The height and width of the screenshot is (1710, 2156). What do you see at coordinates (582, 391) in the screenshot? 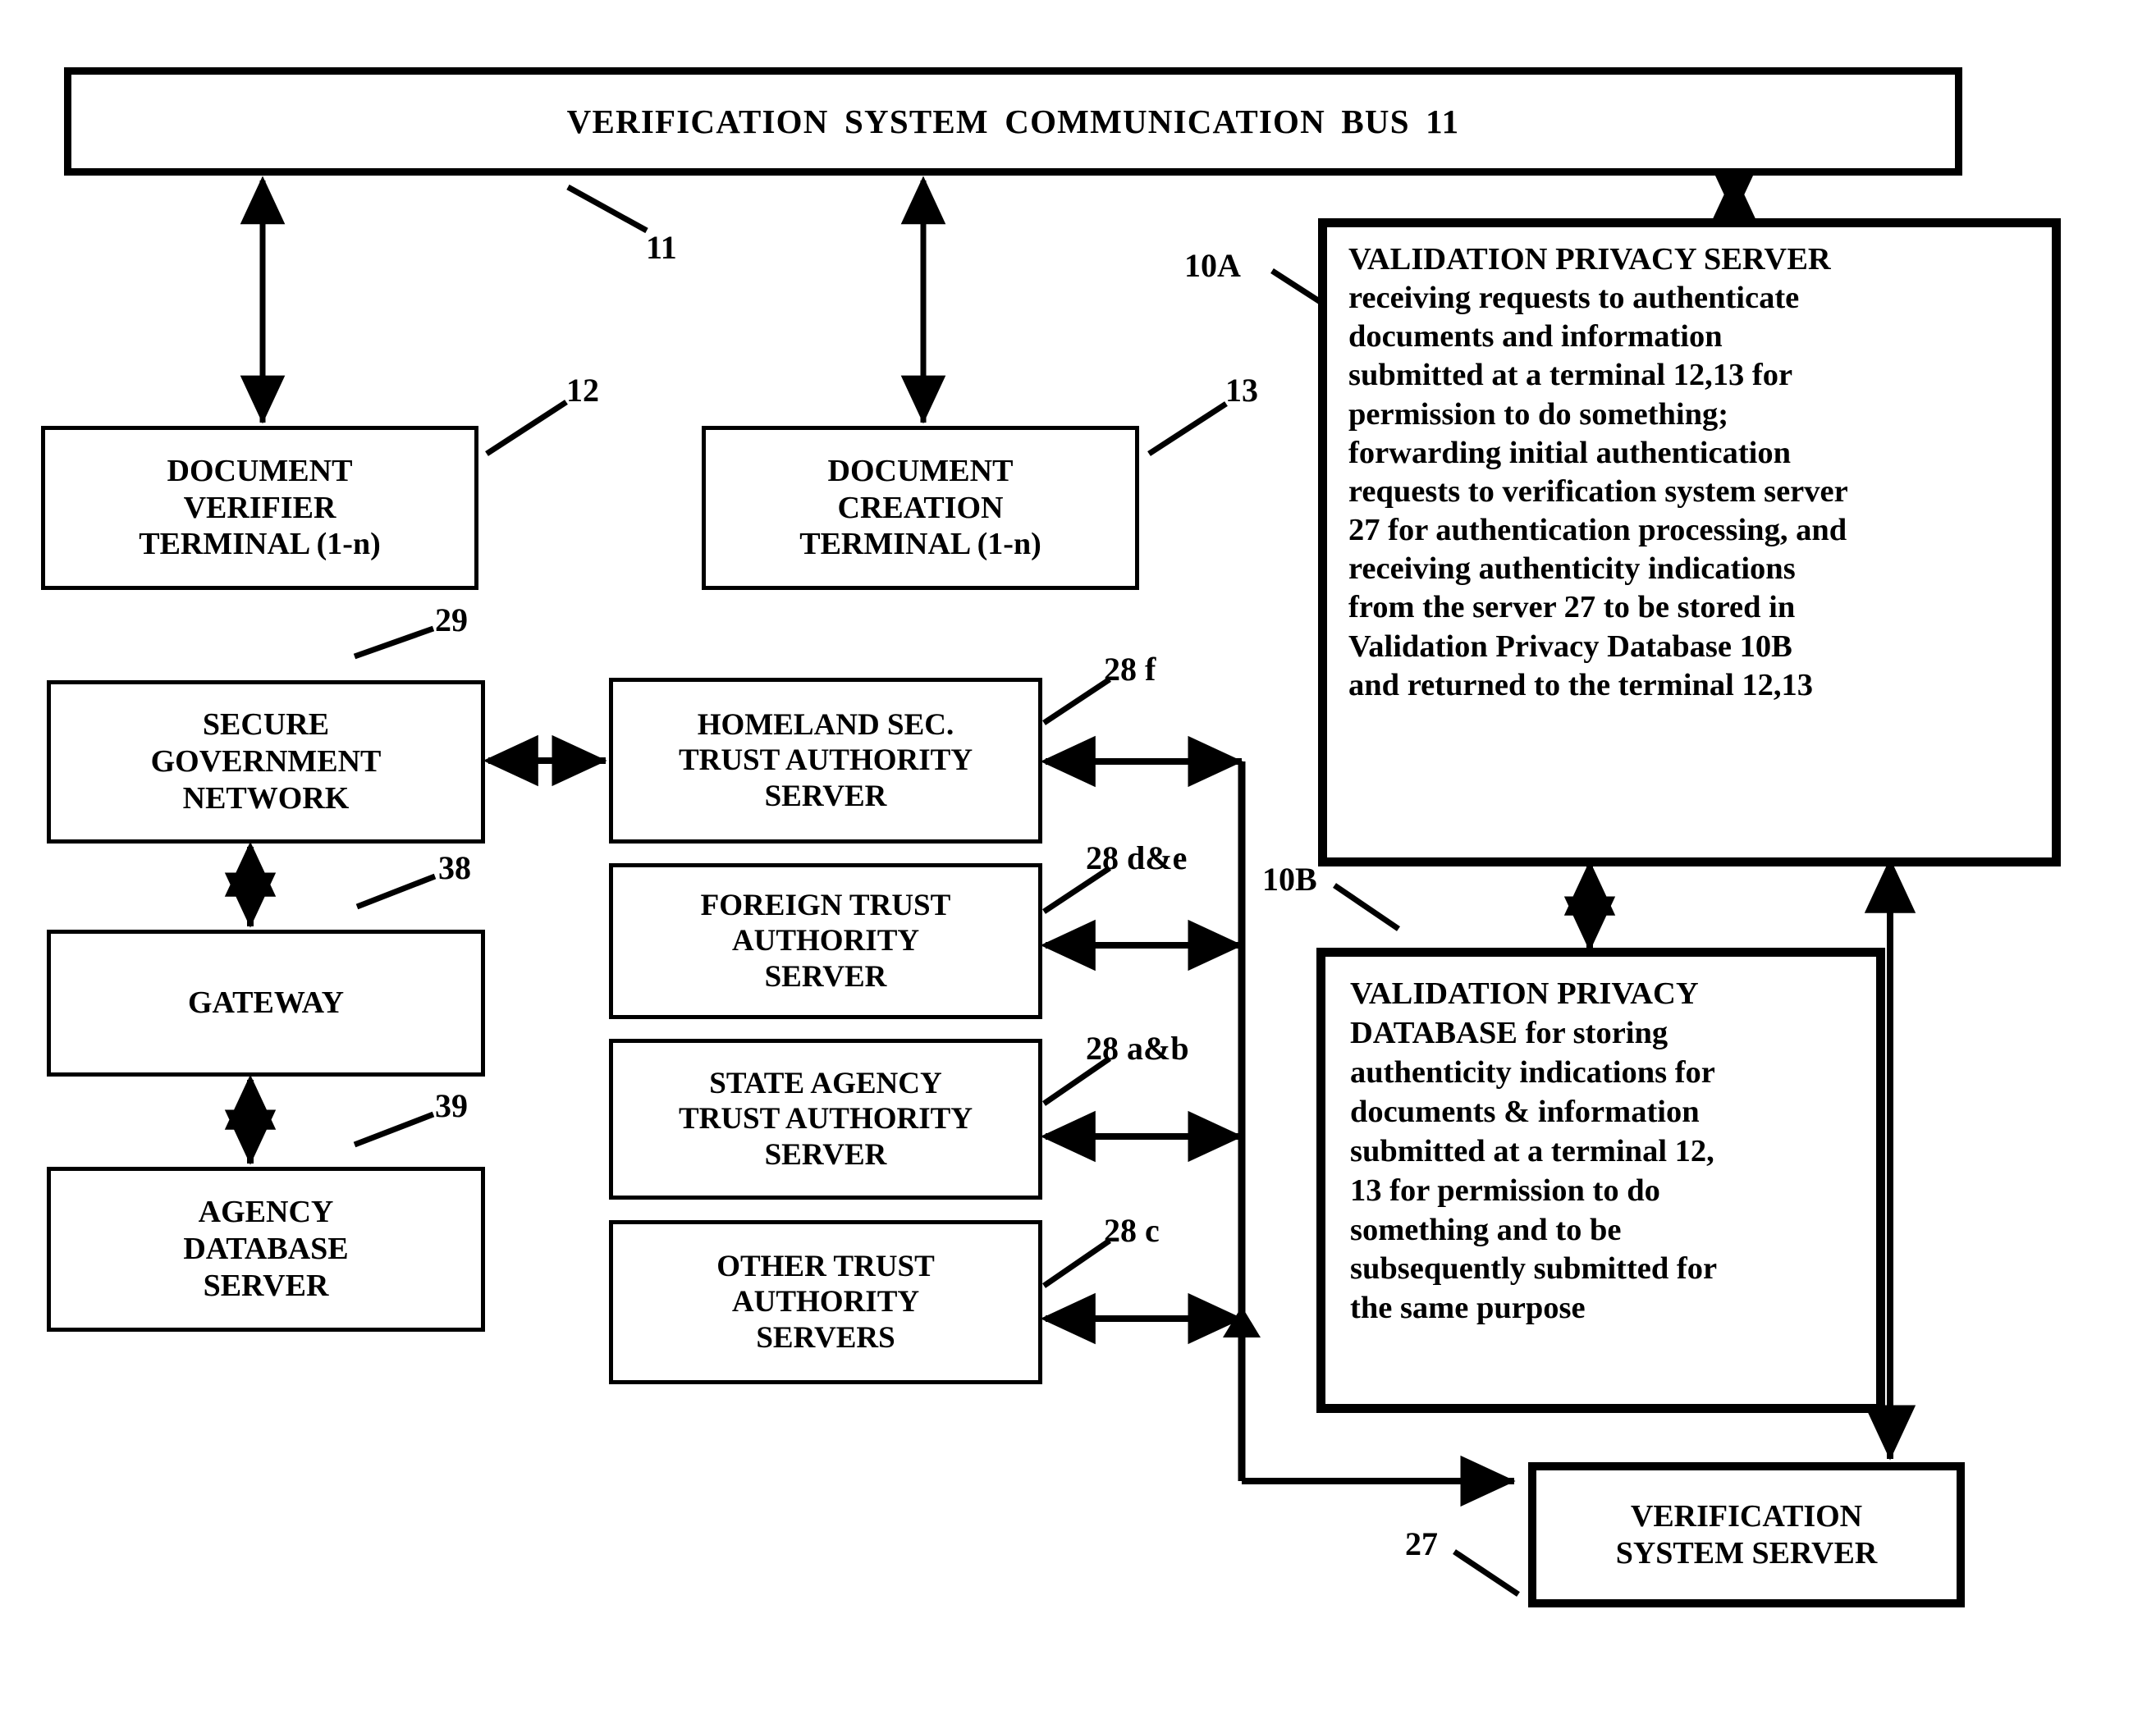
I see `ref-label-12: 12` at bounding box center [582, 391].